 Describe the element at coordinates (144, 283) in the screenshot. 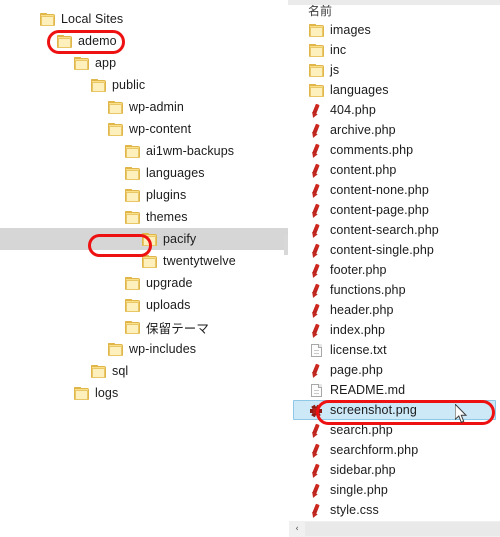

I see `tree-item-upgrade: upgrade` at that location.